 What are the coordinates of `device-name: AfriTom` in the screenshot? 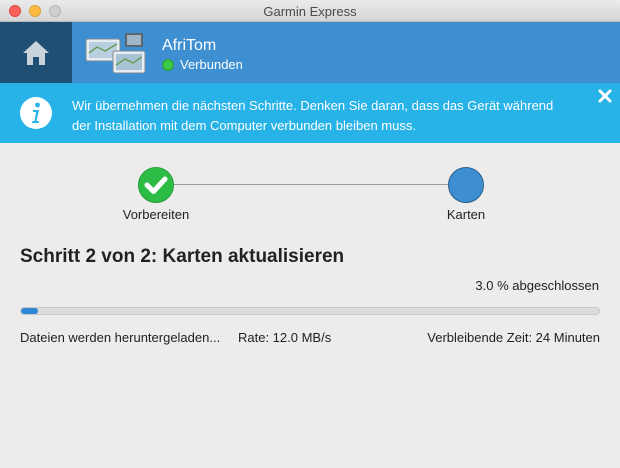 It's located at (189, 45).